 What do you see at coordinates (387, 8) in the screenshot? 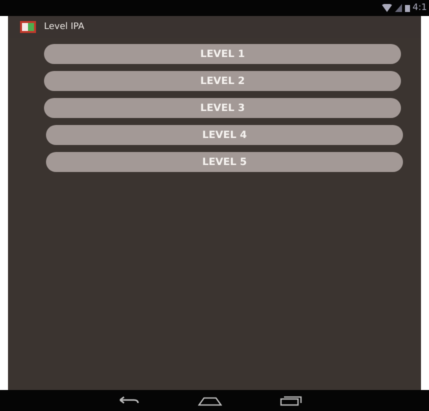
I see `wifi-icon` at bounding box center [387, 8].